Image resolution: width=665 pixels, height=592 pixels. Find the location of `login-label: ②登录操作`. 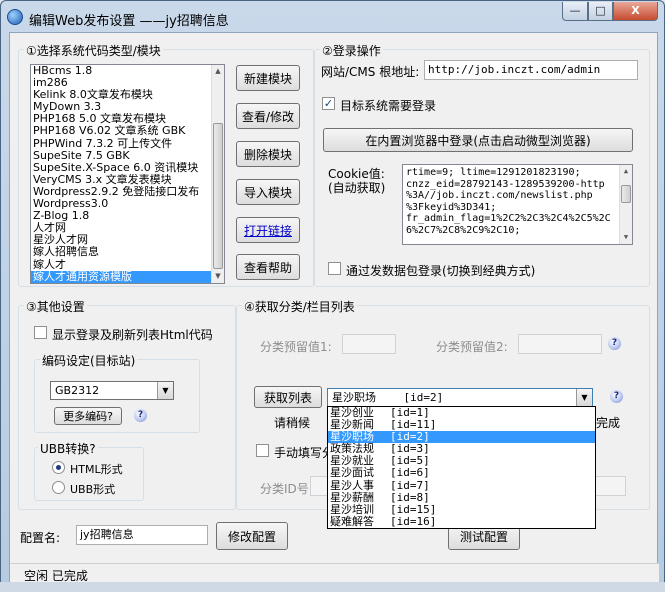

login-label: ②登录操作 is located at coordinates (351, 50).